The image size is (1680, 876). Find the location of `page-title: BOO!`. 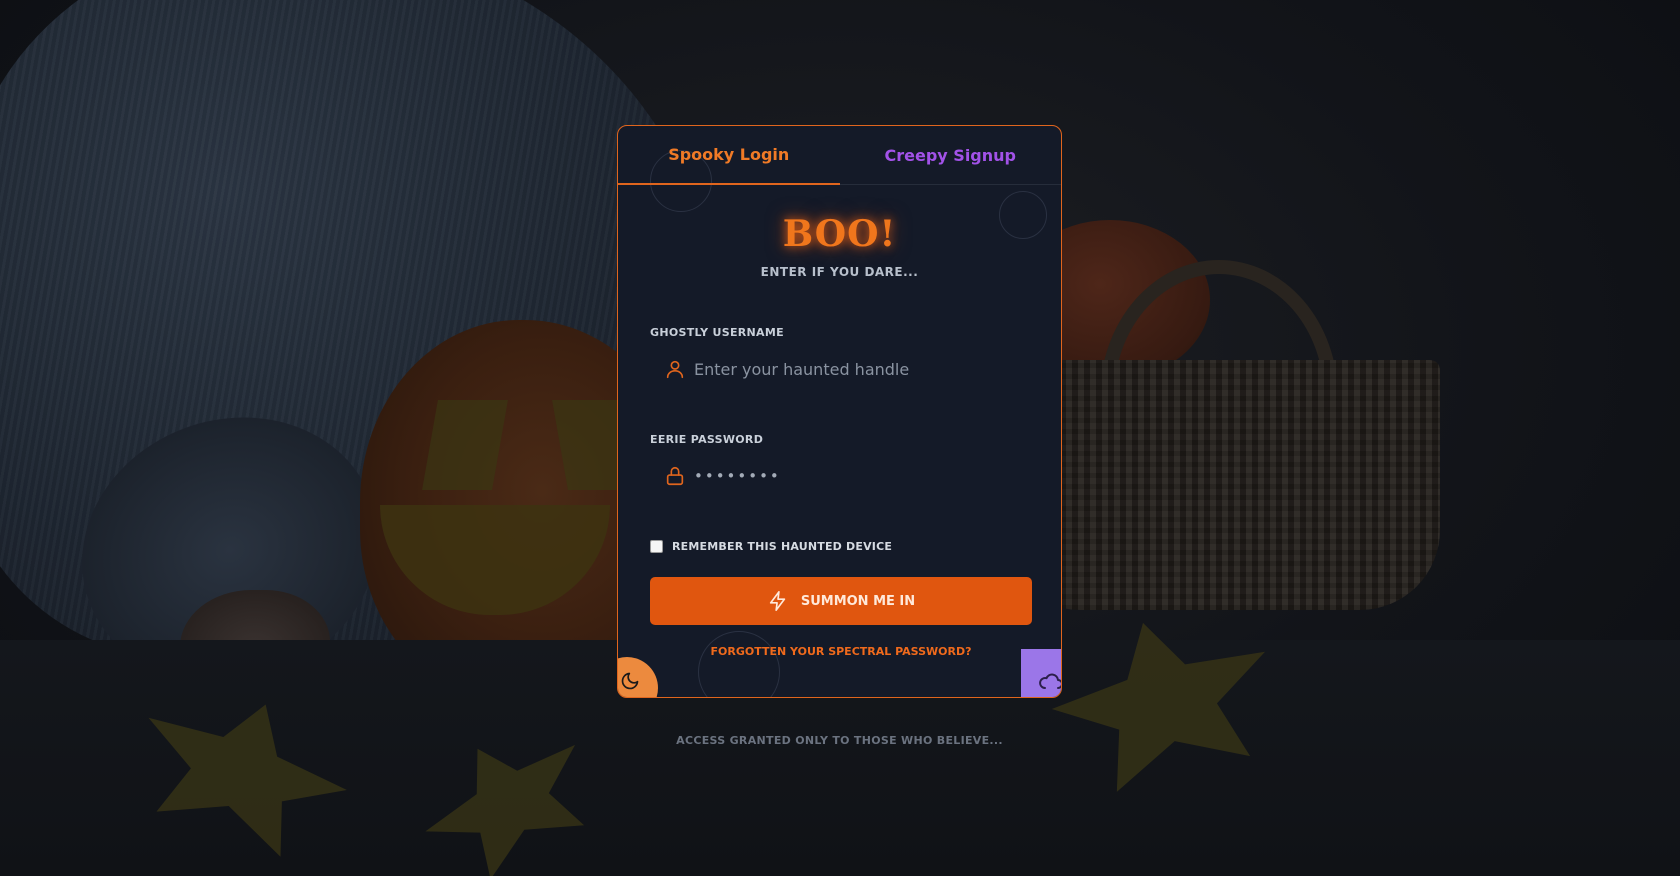

page-title: BOO! is located at coordinates (839, 234).